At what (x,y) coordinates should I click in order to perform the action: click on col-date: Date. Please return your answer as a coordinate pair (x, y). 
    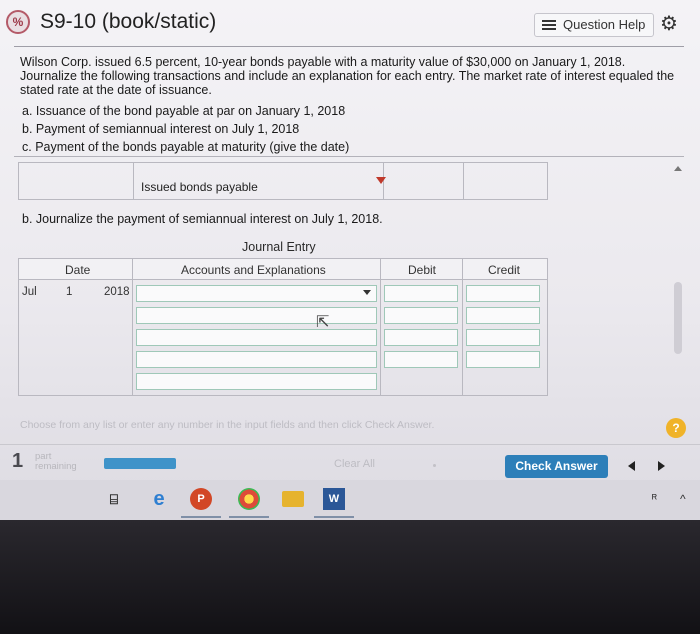
    Looking at the image, I should click on (78, 270).